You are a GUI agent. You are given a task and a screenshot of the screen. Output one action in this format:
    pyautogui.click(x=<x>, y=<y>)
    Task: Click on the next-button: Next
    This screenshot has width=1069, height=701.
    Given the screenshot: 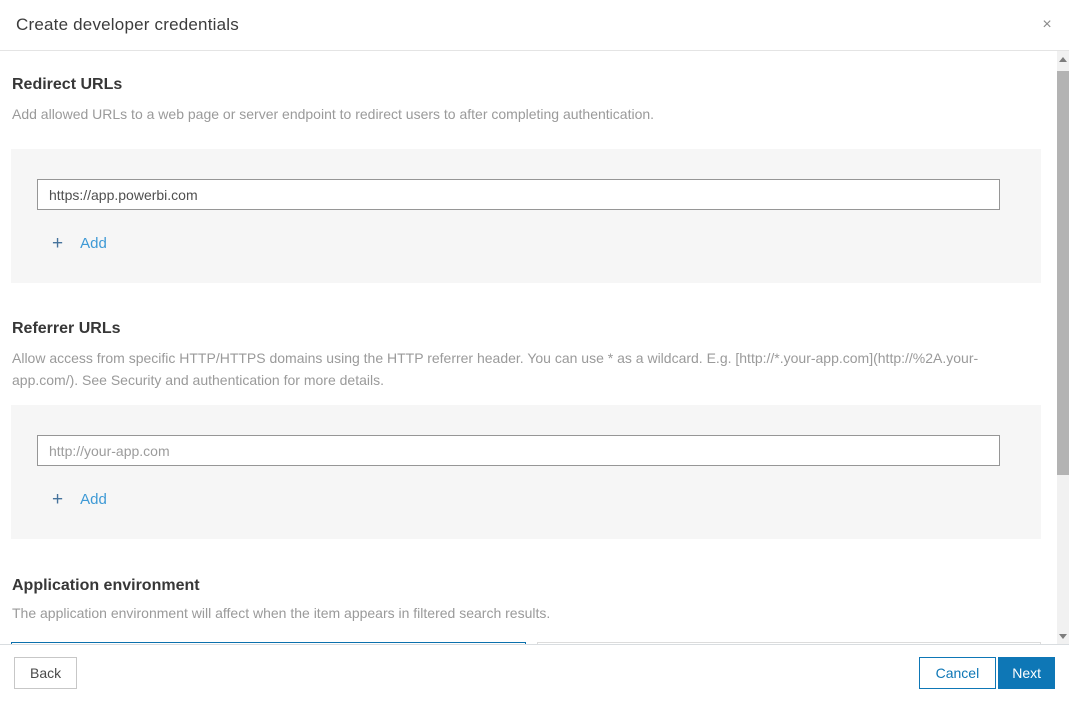 What is the action you would take?
    pyautogui.click(x=1026, y=673)
    